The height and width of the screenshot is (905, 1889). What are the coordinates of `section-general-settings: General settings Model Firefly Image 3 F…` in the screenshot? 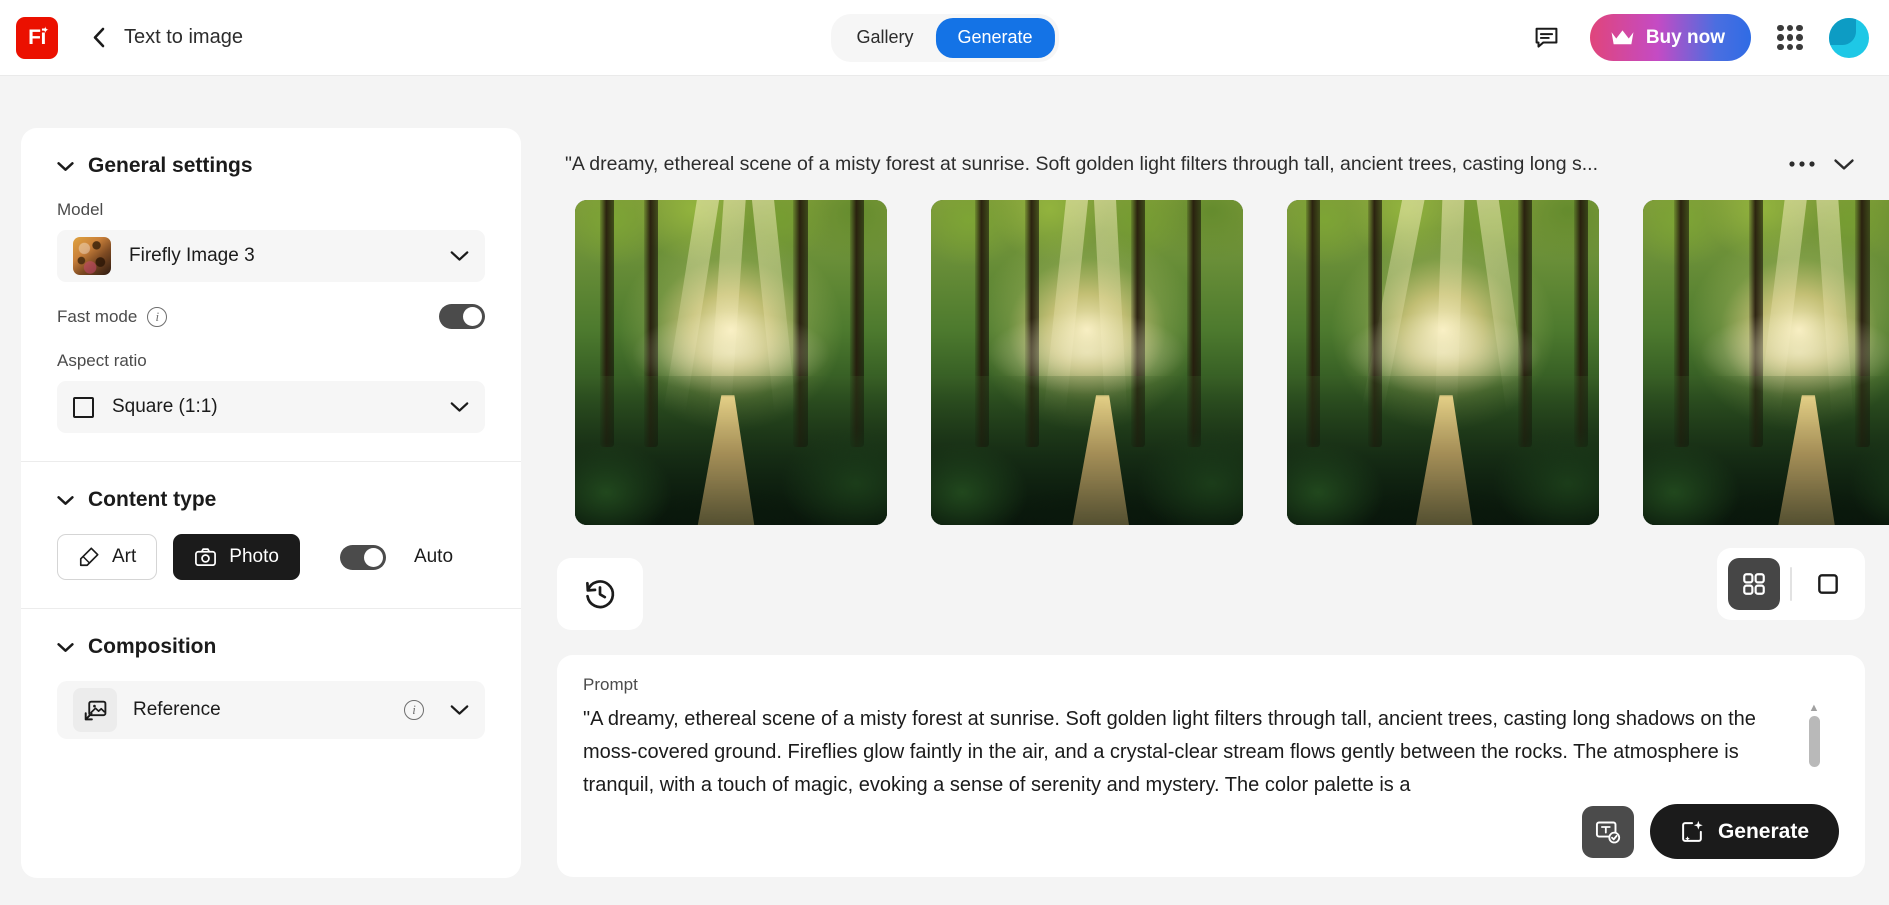 It's located at (271, 294).